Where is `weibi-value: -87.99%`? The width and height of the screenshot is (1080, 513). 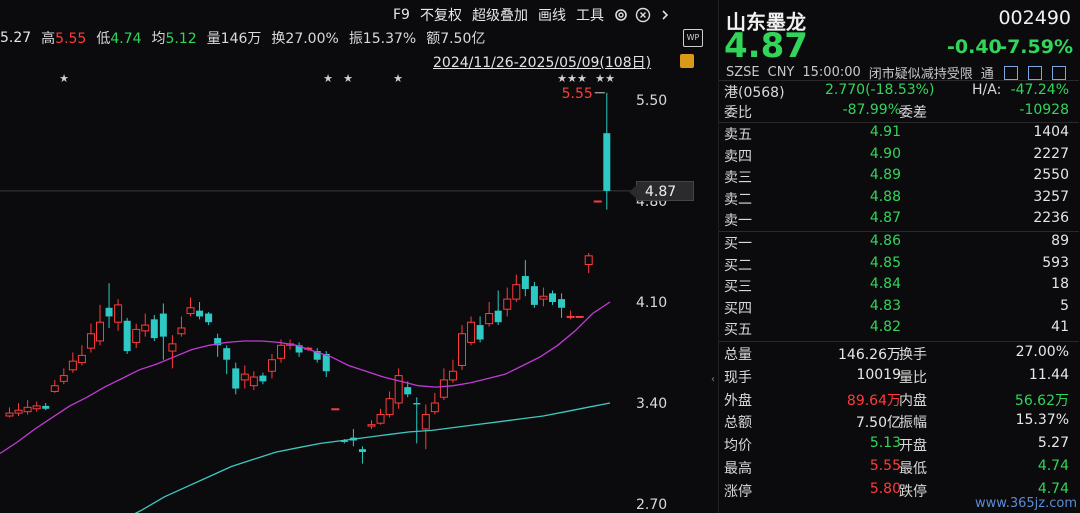
weibi-value: -87.99% is located at coordinates (871, 110).